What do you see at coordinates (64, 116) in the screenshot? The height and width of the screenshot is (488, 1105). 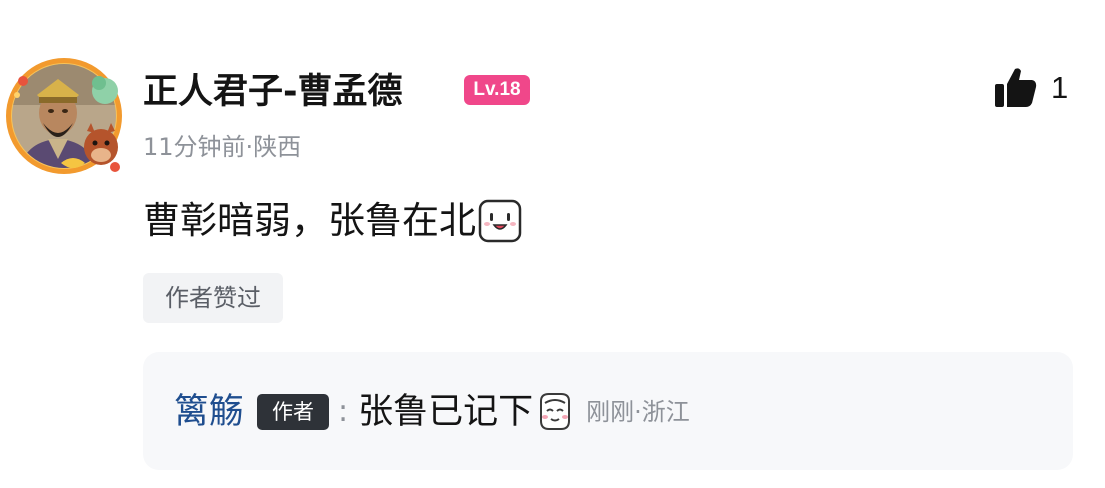 I see `avatar` at bounding box center [64, 116].